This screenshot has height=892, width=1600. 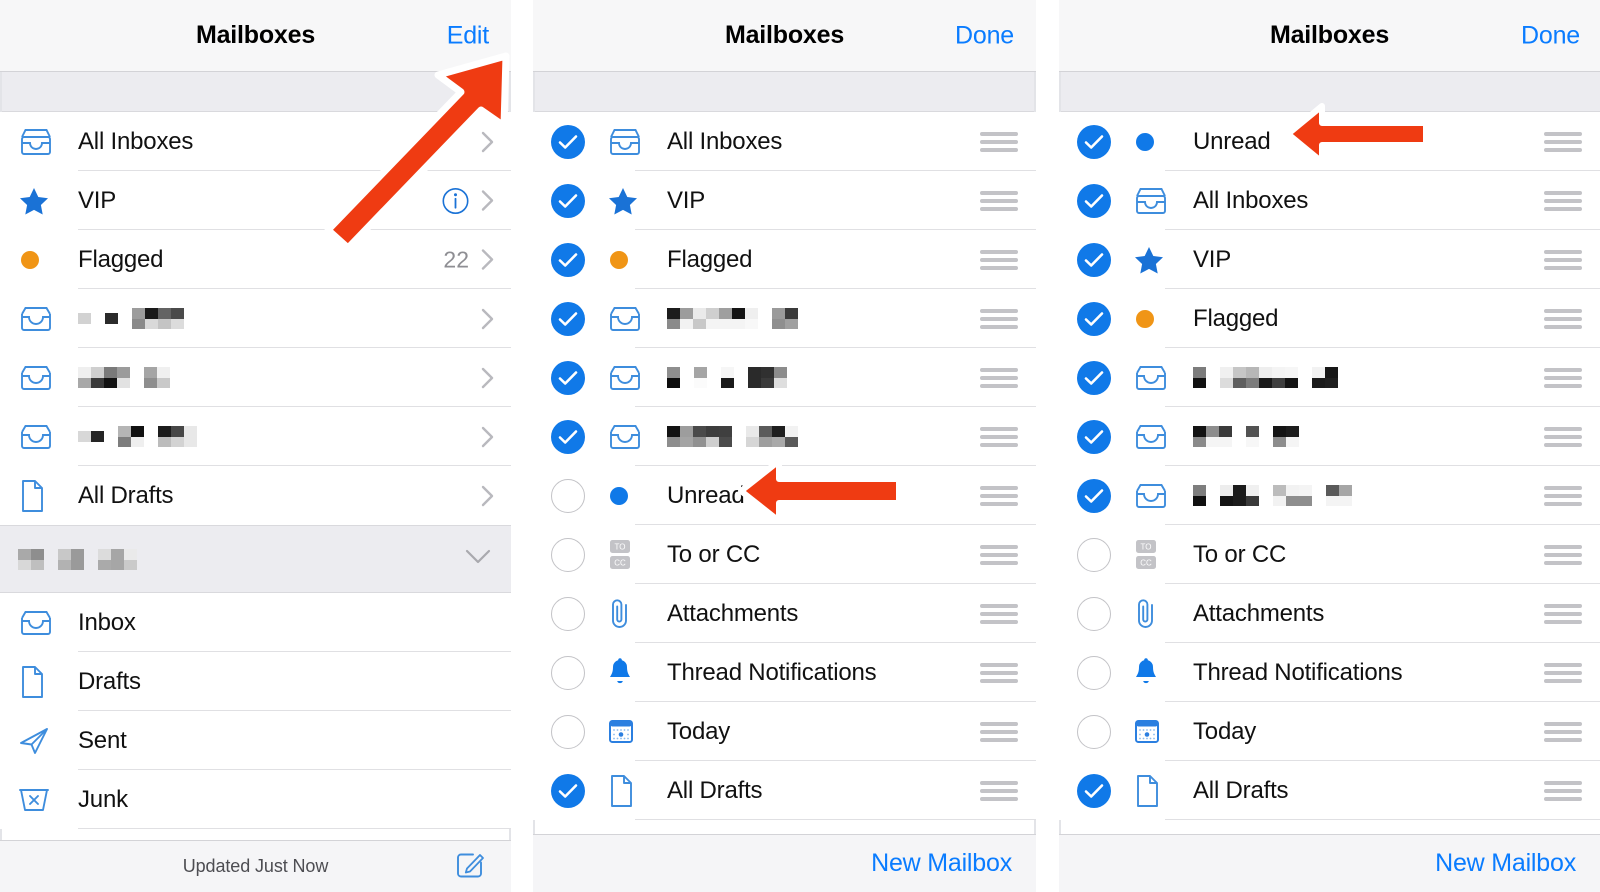 I want to click on account-group-header, so click(x=255, y=559).